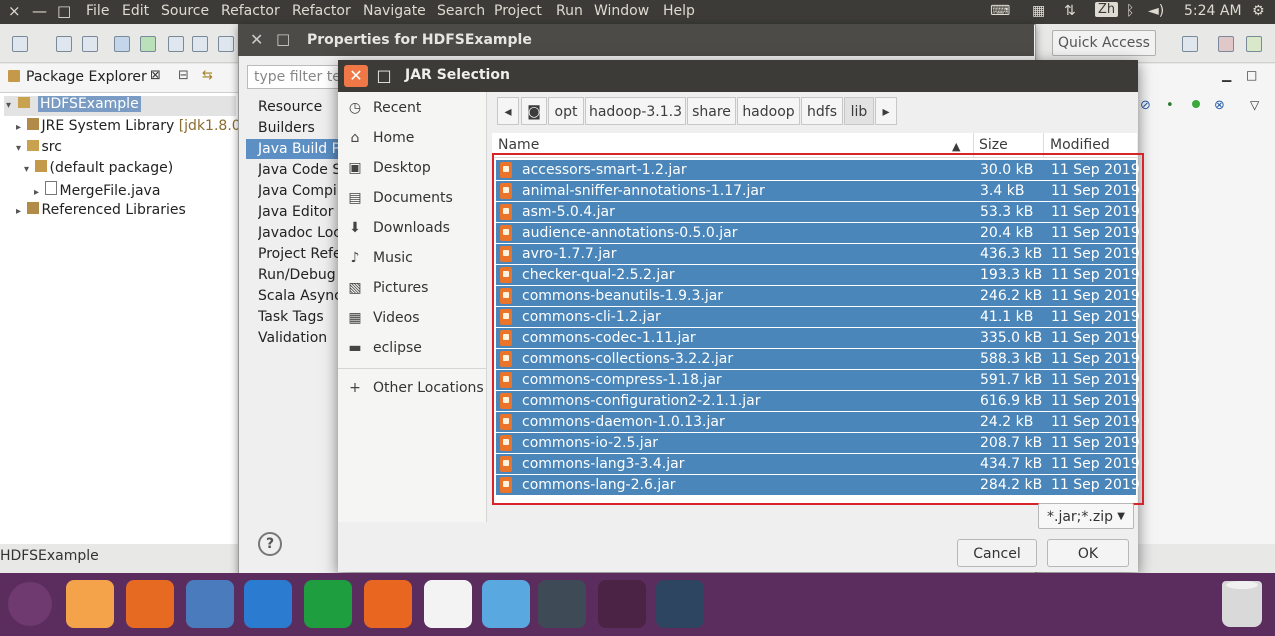  I want to click on property-page-java-editor: ▸Java Editor, so click(298, 212).